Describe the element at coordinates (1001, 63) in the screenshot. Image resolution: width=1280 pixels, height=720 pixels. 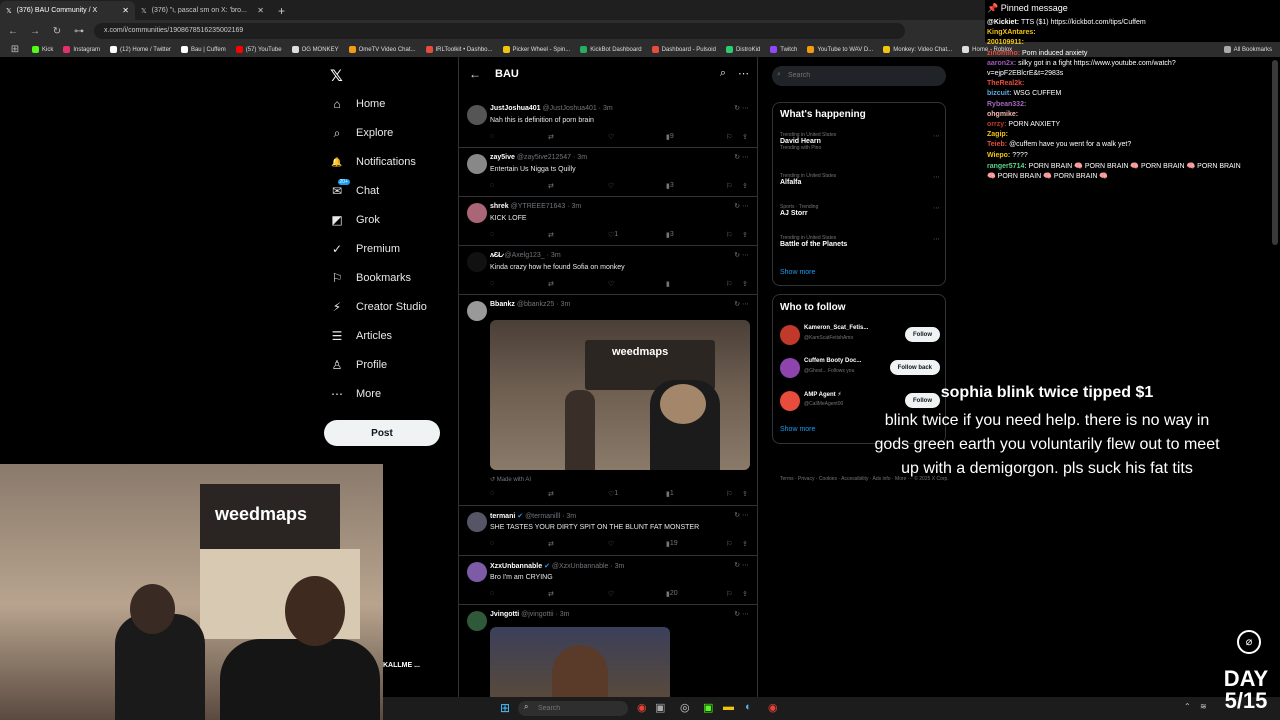
I see `chat-username: aaron2x:` at that location.